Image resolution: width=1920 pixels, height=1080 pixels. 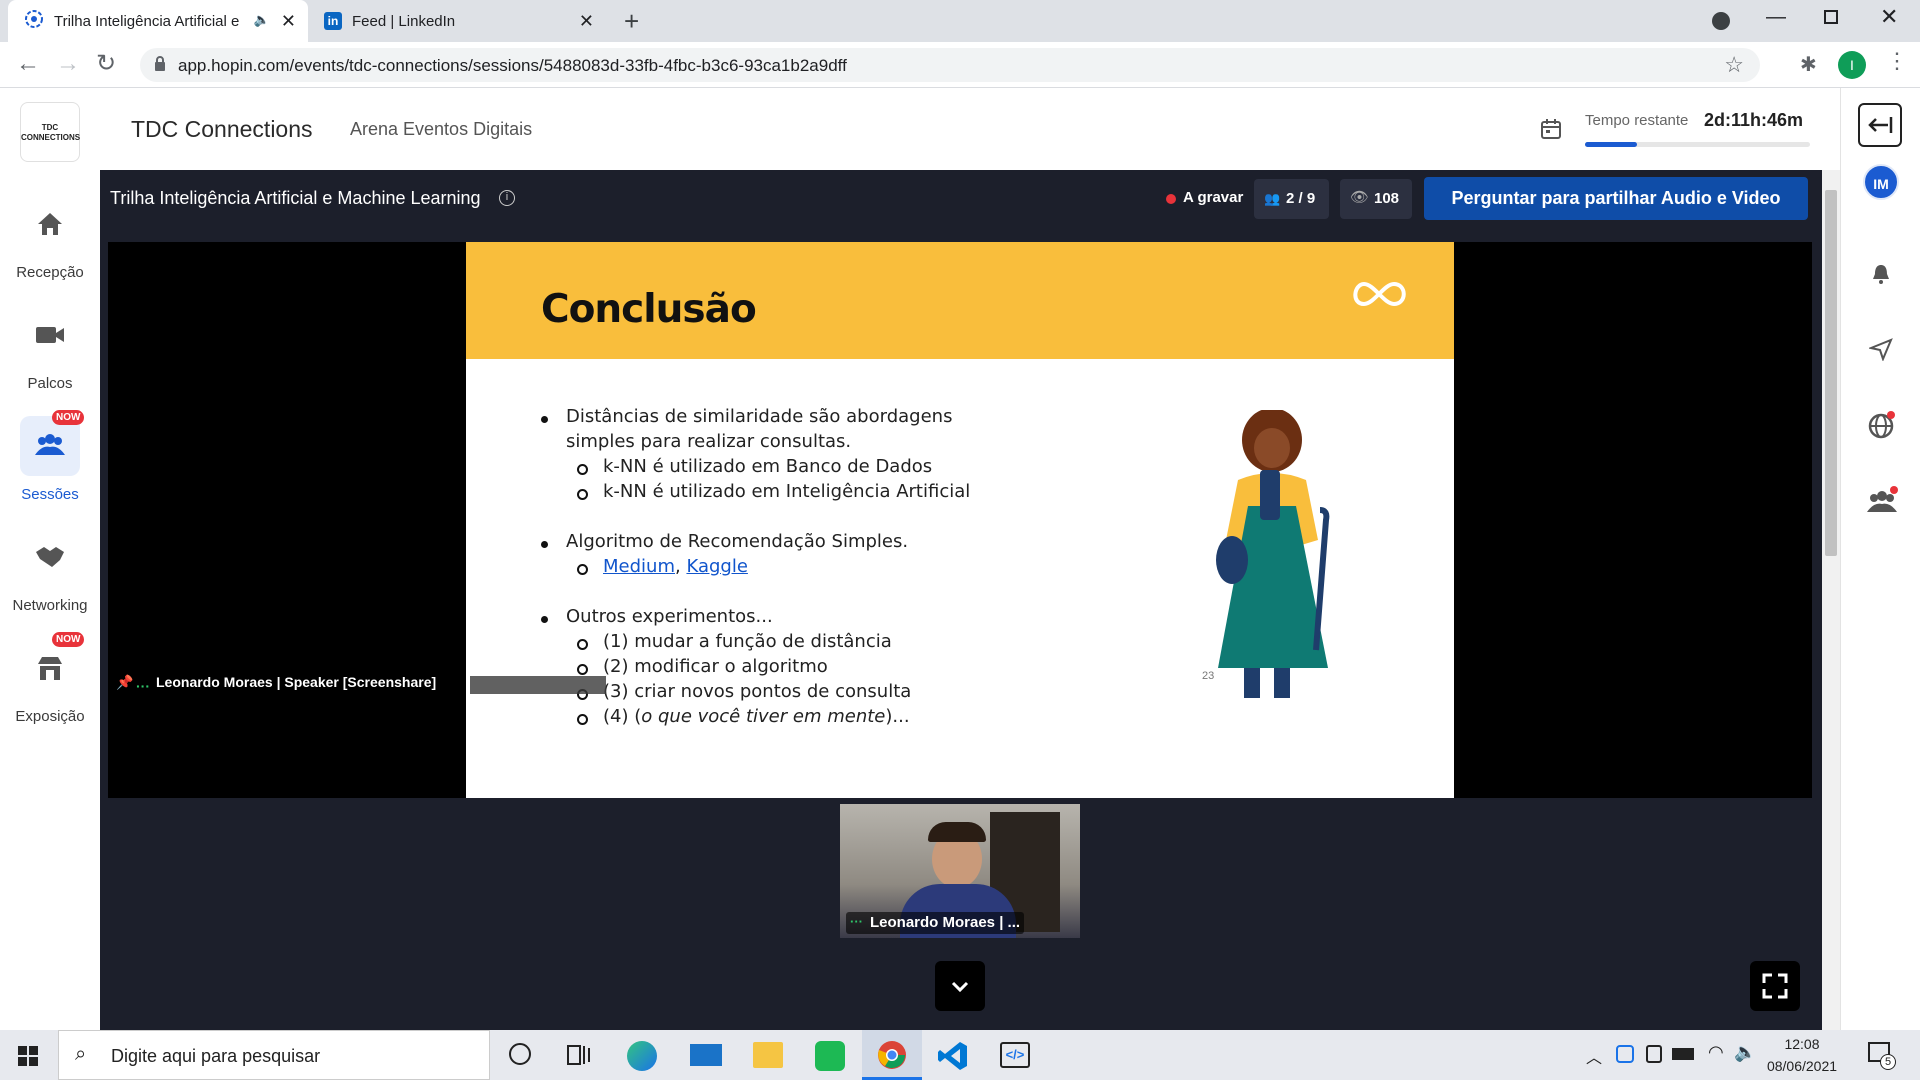 What do you see at coordinates (892, 1055) in the screenshot?
I see `chrome-taskbar-item` at bounding box center [892, 1055].